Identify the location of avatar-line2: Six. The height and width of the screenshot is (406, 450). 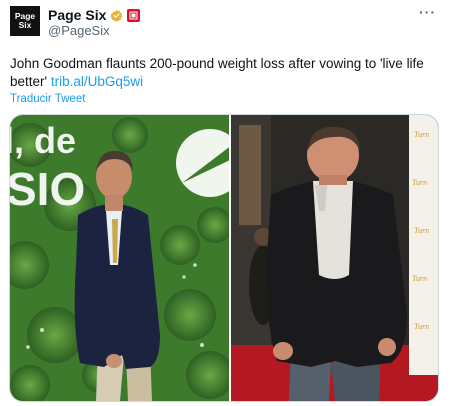
(25, 25).